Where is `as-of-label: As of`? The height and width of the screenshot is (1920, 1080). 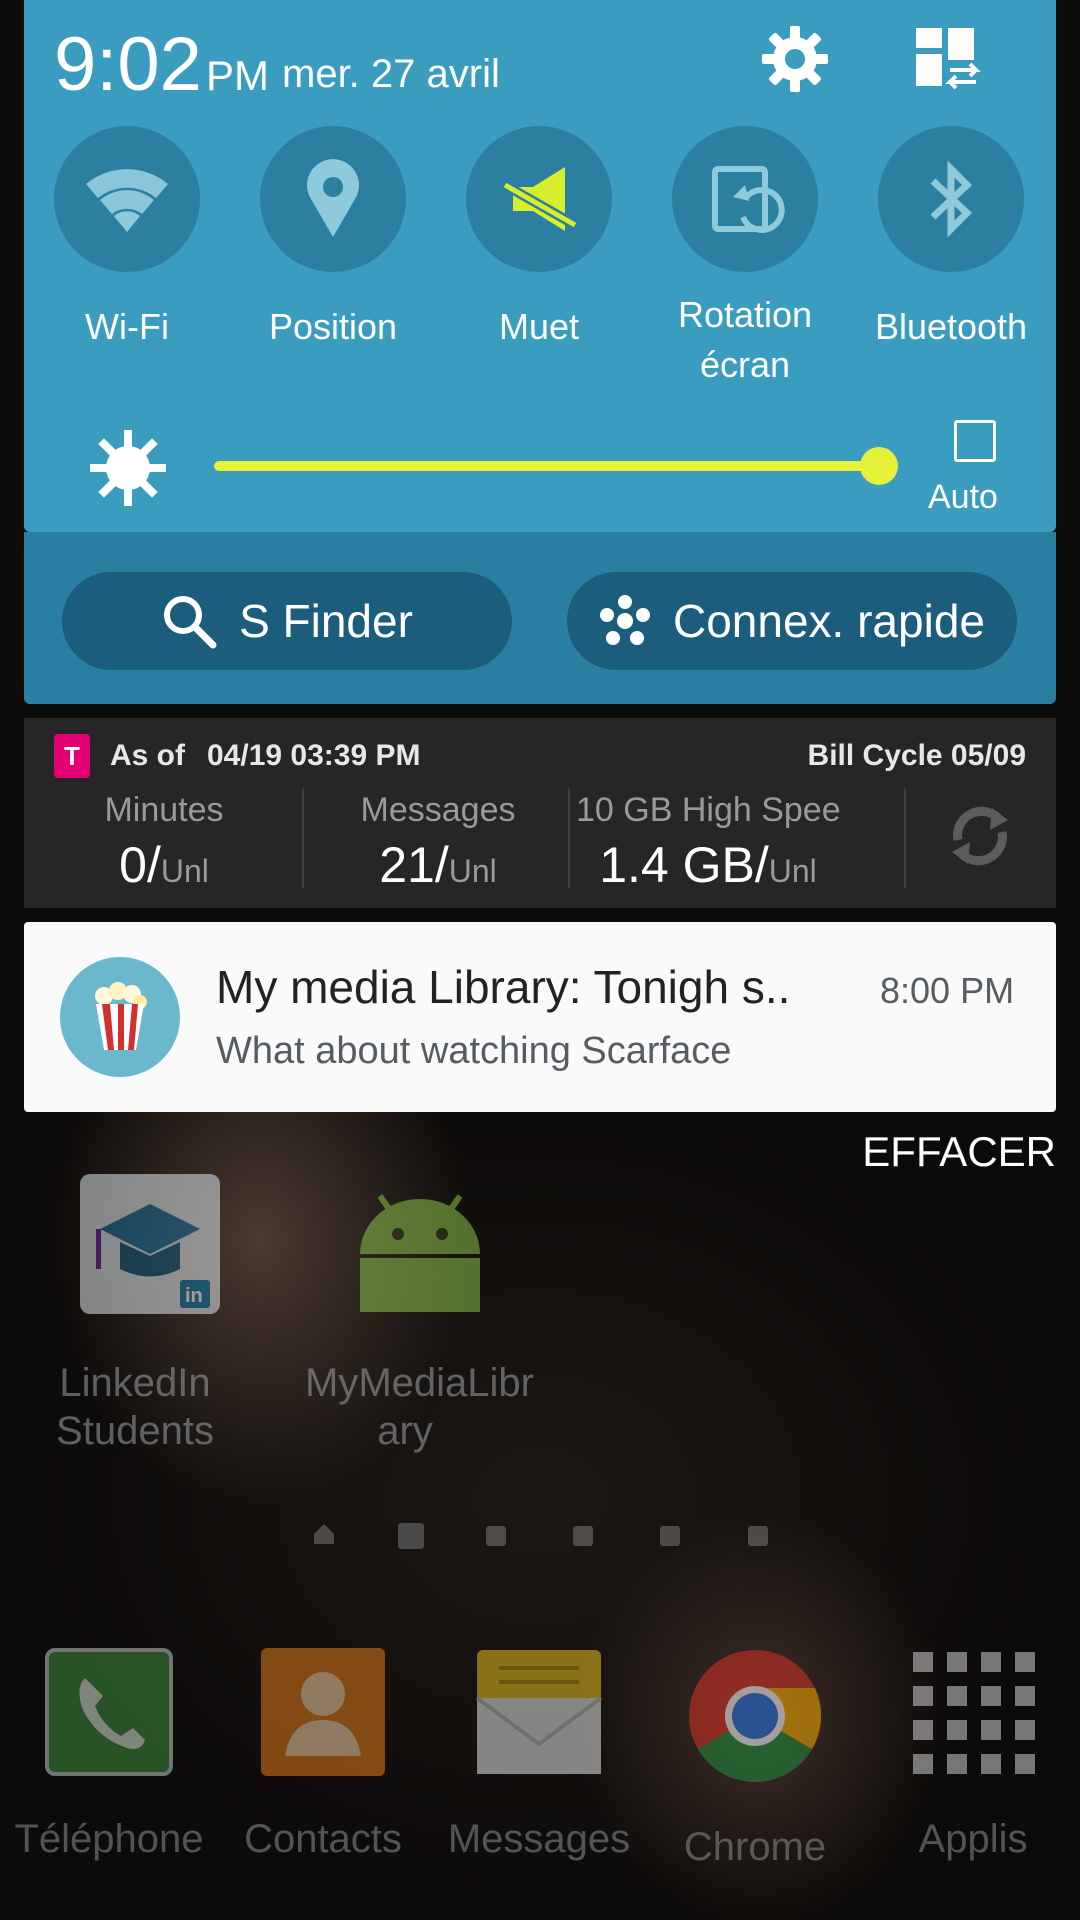 as-of-label: As of is located at coordinates (147, 755).